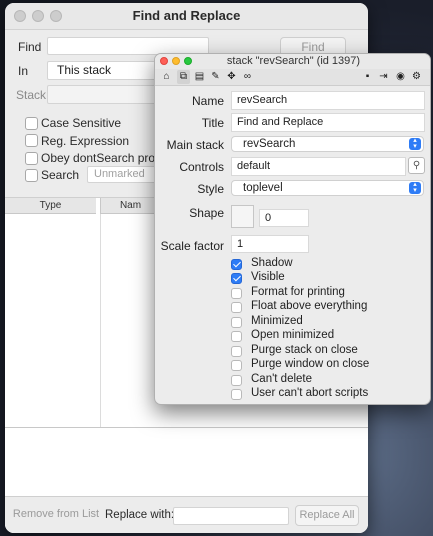 The image size is (433, 536). What do you see at coordinates (416, 77) in the screenshot?
I see `gear-icon: ⚙` at bounding box center [416, 77].